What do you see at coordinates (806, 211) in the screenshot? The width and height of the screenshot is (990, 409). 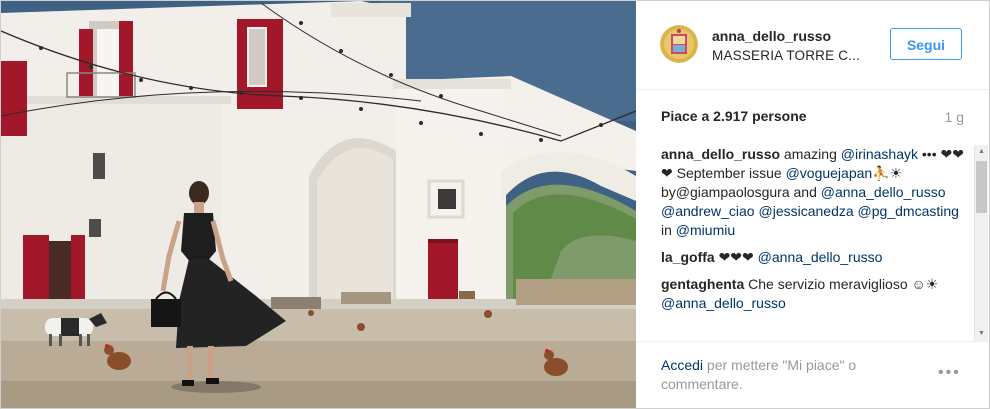 I see `mention-link: @jessicanedza` at bounding box center [806, 211].